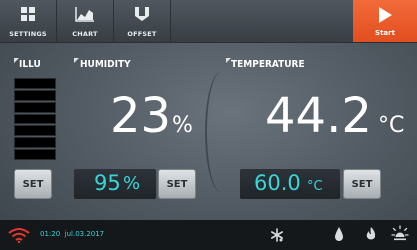 Image resolution: width=417 pixels, height=250 pixels. What do you see at coordinates (371, 233) in the screenshot?
I see `flame-icon` at bounding box center [371, 233].